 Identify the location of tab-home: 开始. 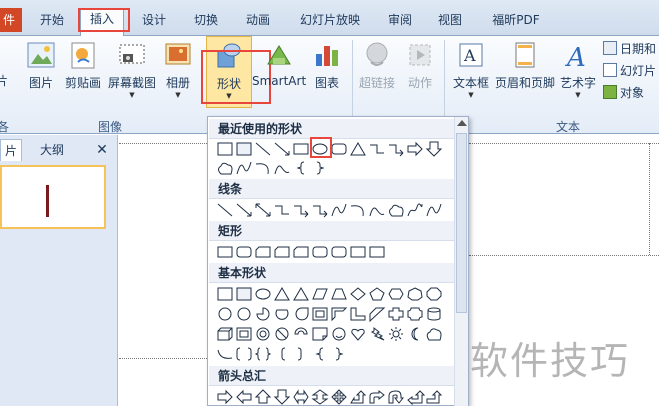
(52, 21).